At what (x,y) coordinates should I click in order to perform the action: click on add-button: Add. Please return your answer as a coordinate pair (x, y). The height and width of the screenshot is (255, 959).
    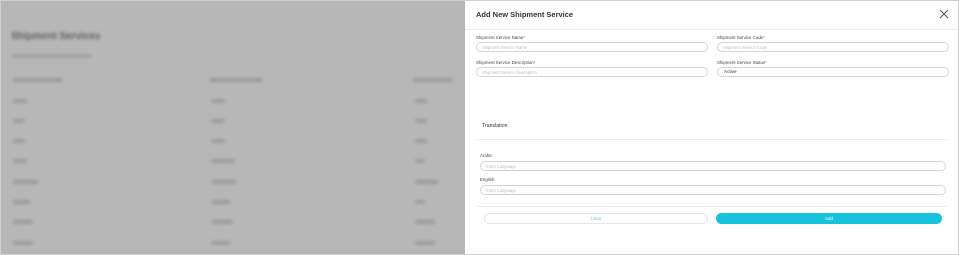
    Looking at the image, I should click on (829, 218).